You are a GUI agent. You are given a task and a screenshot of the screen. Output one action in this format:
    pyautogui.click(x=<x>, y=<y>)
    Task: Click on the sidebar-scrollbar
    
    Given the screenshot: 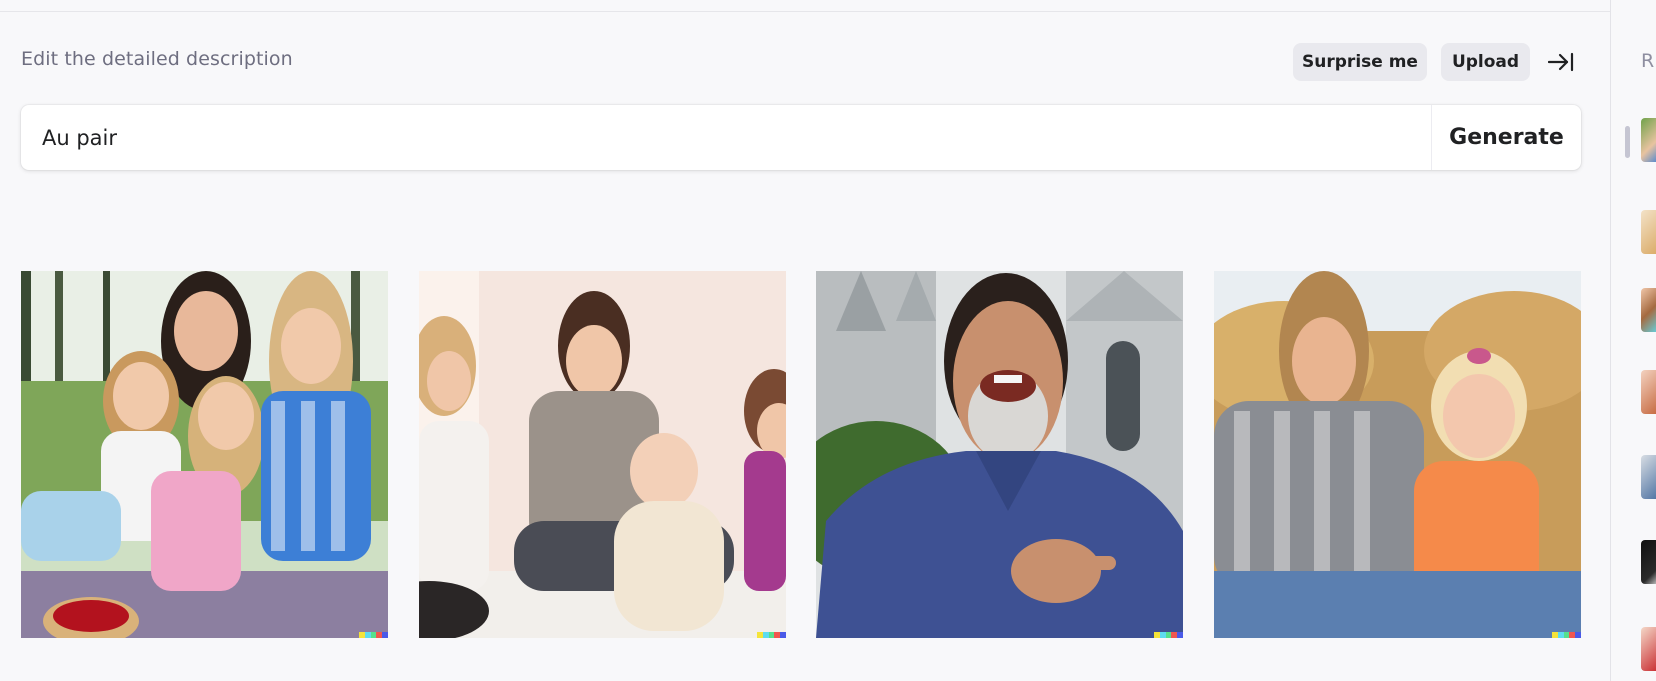 What is the action you would take?
    pyautogui.click(x=1627, y=142)
    